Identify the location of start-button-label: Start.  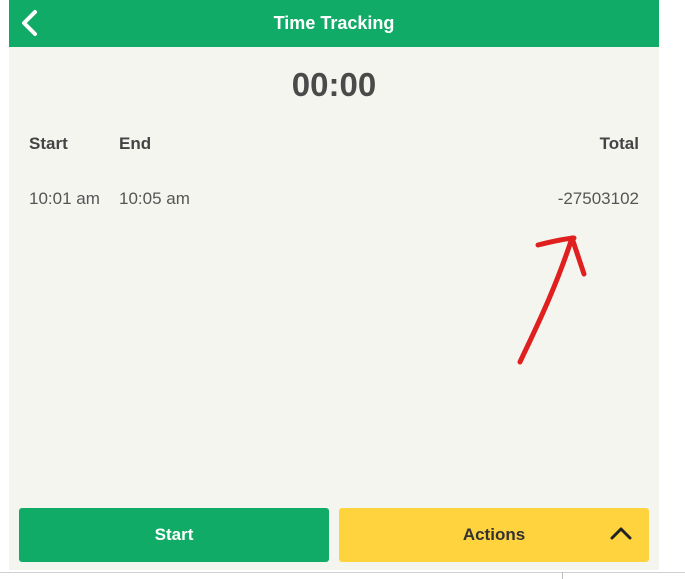
(174, 534).